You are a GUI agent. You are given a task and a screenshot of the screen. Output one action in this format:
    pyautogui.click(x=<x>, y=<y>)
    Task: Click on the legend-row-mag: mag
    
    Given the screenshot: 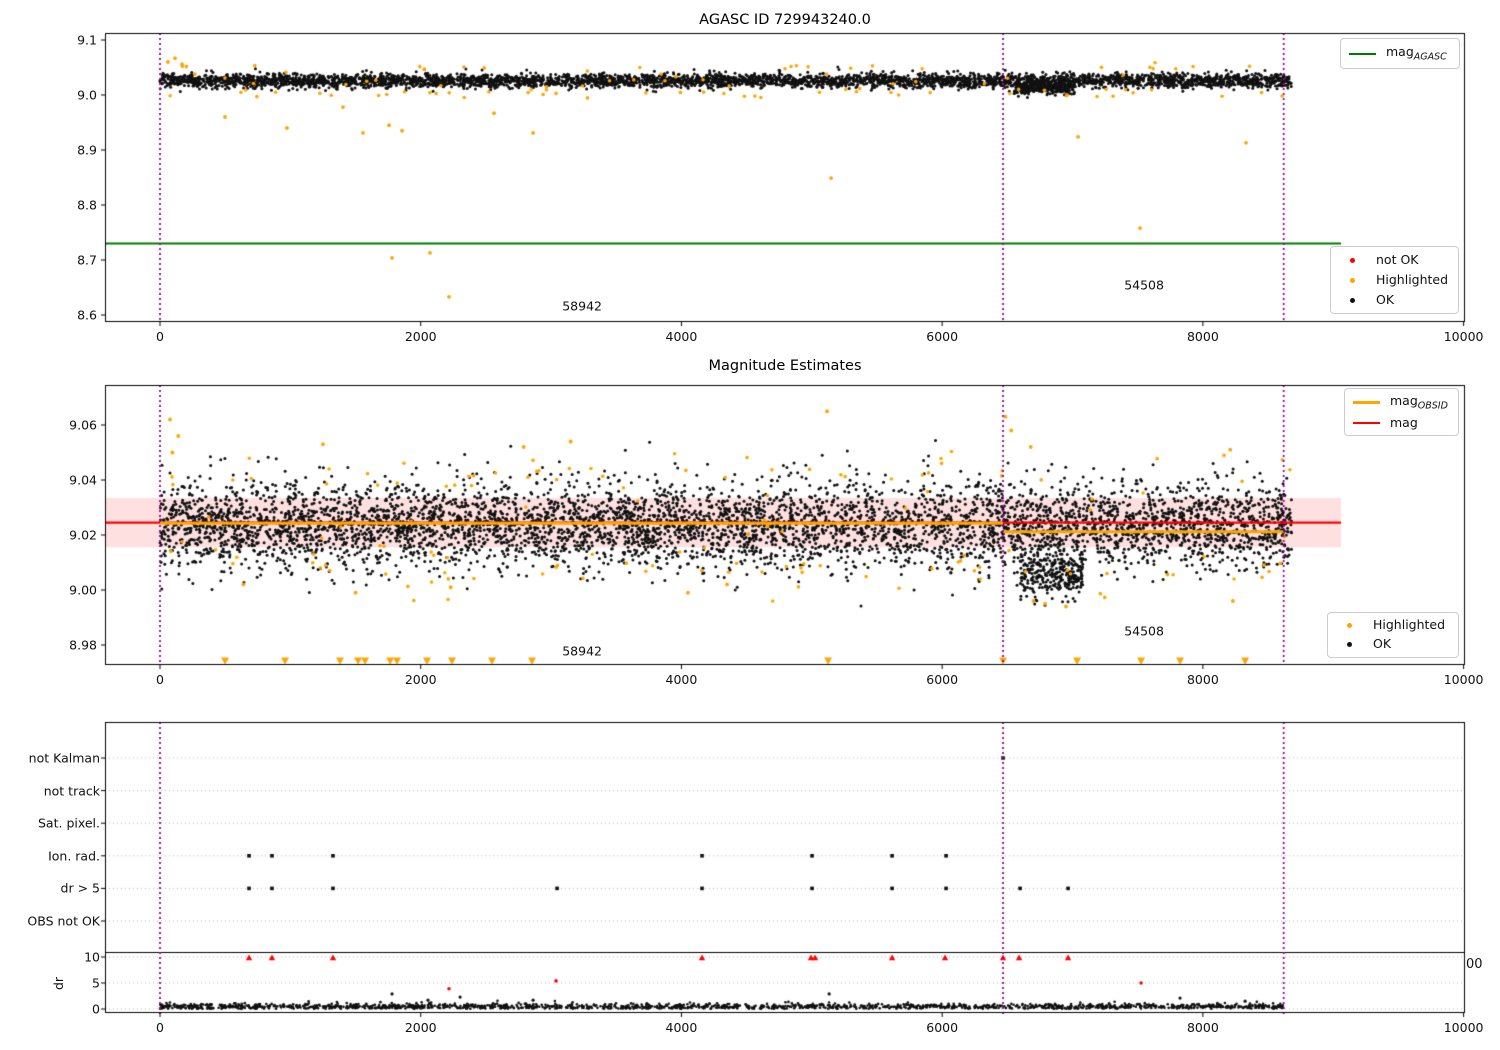 What is the action you would take?
    pyautogui.click(x=1400, y=423)
    